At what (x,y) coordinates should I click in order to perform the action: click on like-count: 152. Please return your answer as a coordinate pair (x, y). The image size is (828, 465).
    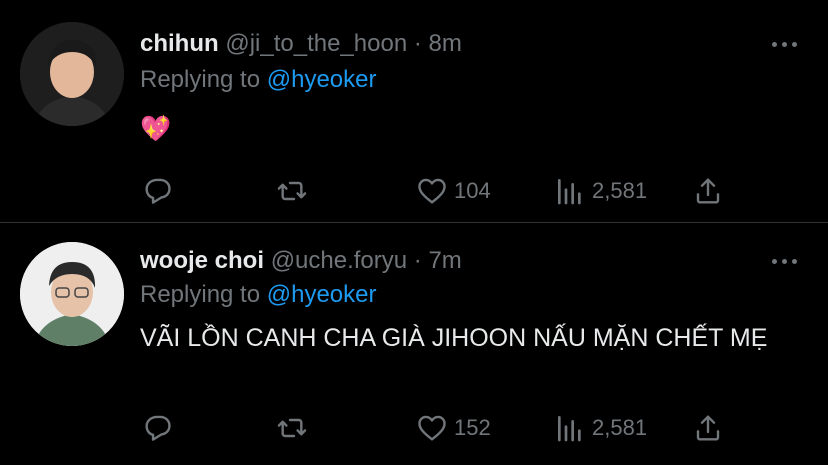
    Looking at the image, I should click on (472, 427).